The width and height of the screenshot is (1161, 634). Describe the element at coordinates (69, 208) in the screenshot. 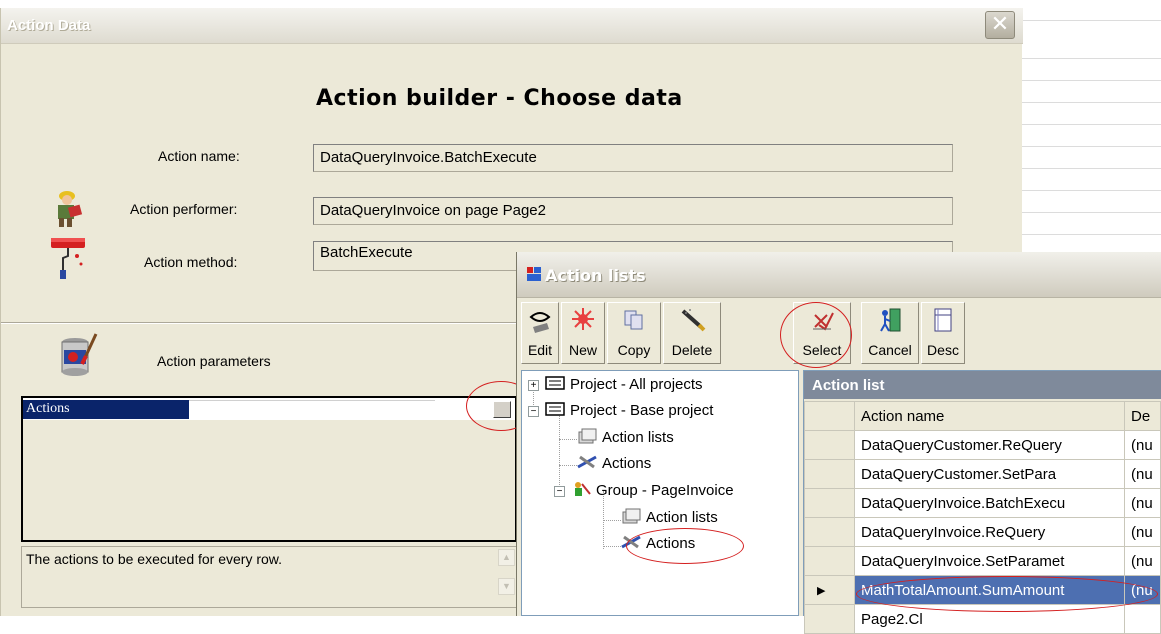

I see `performer-icon` at that location.